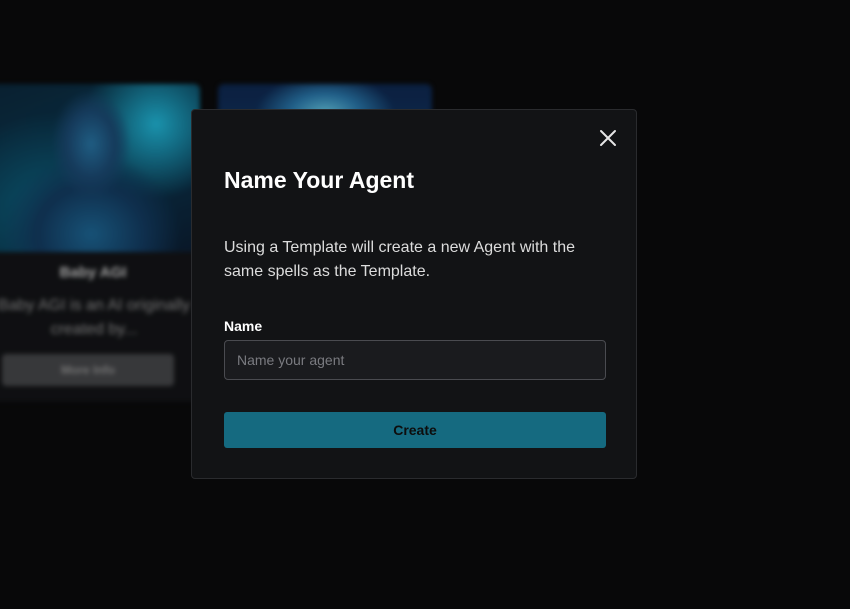 The image size is (850, 609). Describe the element at coordinates (415, 430) in the screenshot. I see `create-button: Create` at that location.